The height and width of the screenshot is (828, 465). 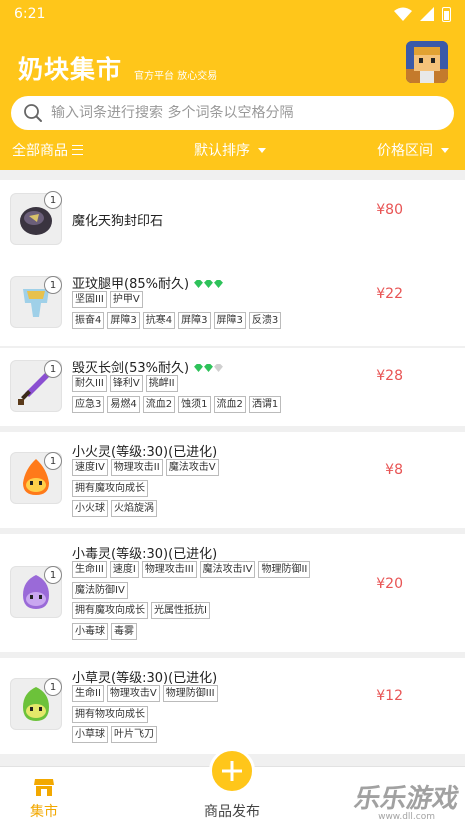 What do you see at coordinates (124, 631) in the screenshot?
I see `skill-tag: 毒雾` at bounding box center [124, 631].